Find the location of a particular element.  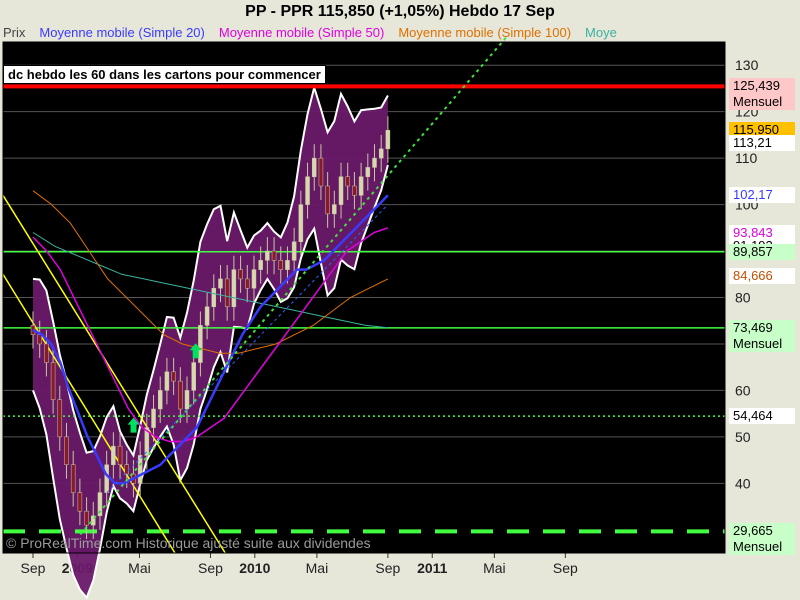

price-tag: 73,469 Mensuel is located at coordinates (762, 335).